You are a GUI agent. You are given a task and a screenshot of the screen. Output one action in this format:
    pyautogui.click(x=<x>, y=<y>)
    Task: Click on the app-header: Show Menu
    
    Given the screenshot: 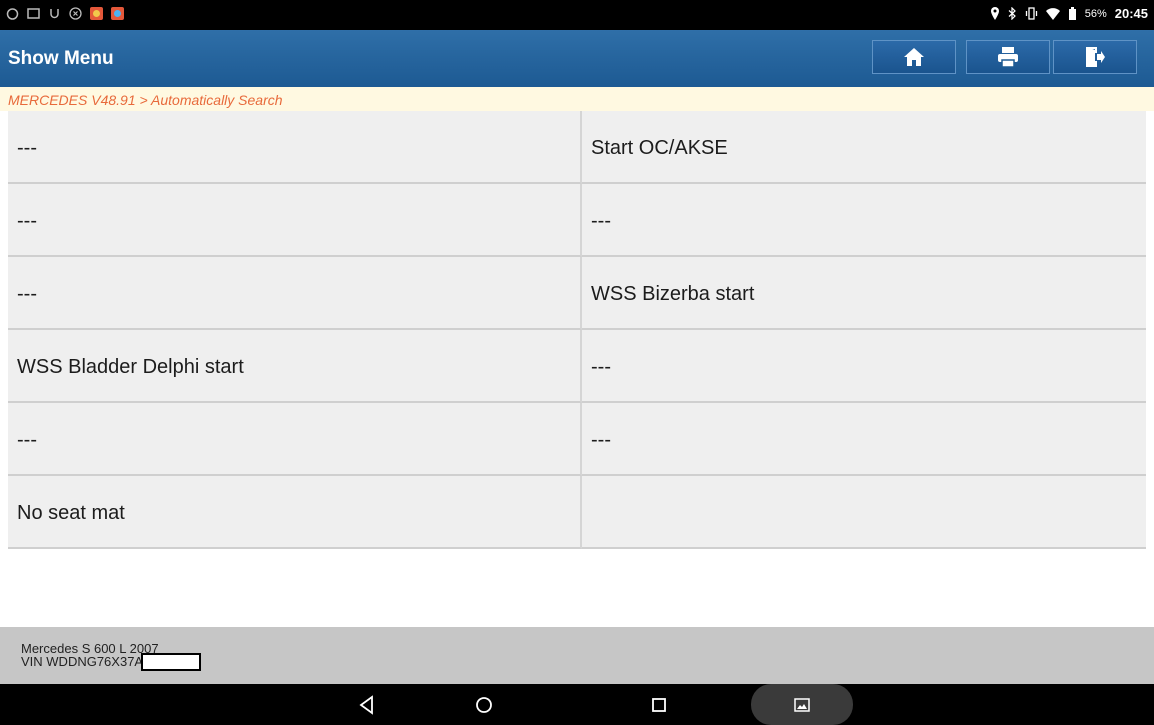 What is the action you would take?
    pyautogui.click(x=577, y=58)
    